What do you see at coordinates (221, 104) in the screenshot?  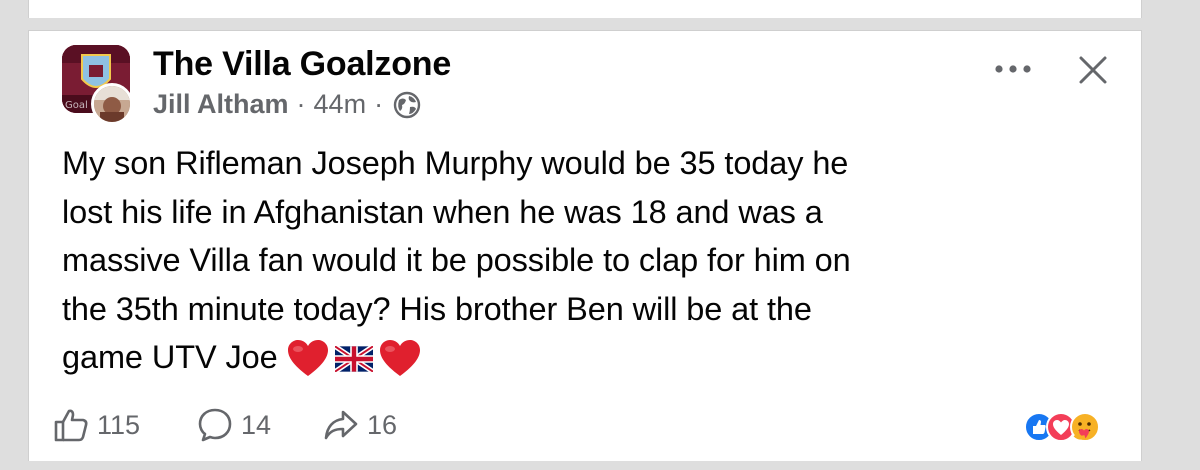 I see `author-name-link: Jill Altham` at bounding box center [221, 104].